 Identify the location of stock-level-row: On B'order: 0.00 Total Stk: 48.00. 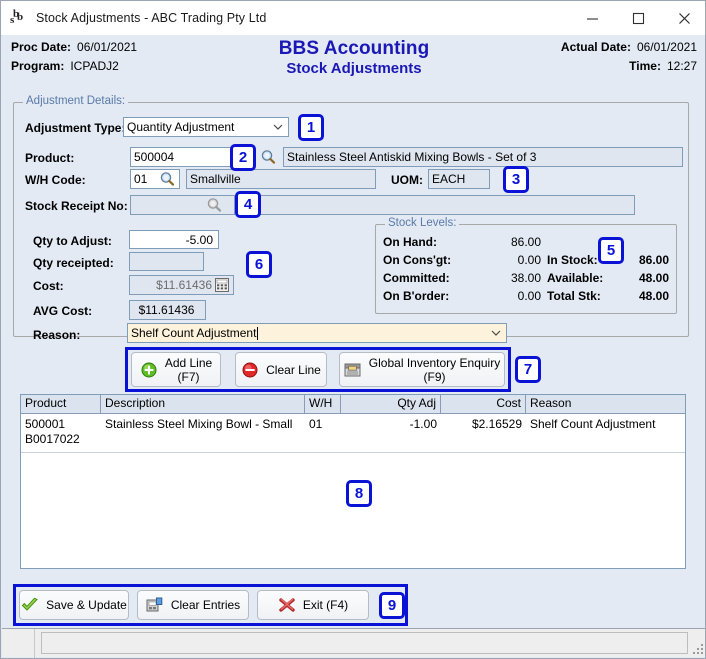
(526, 296).